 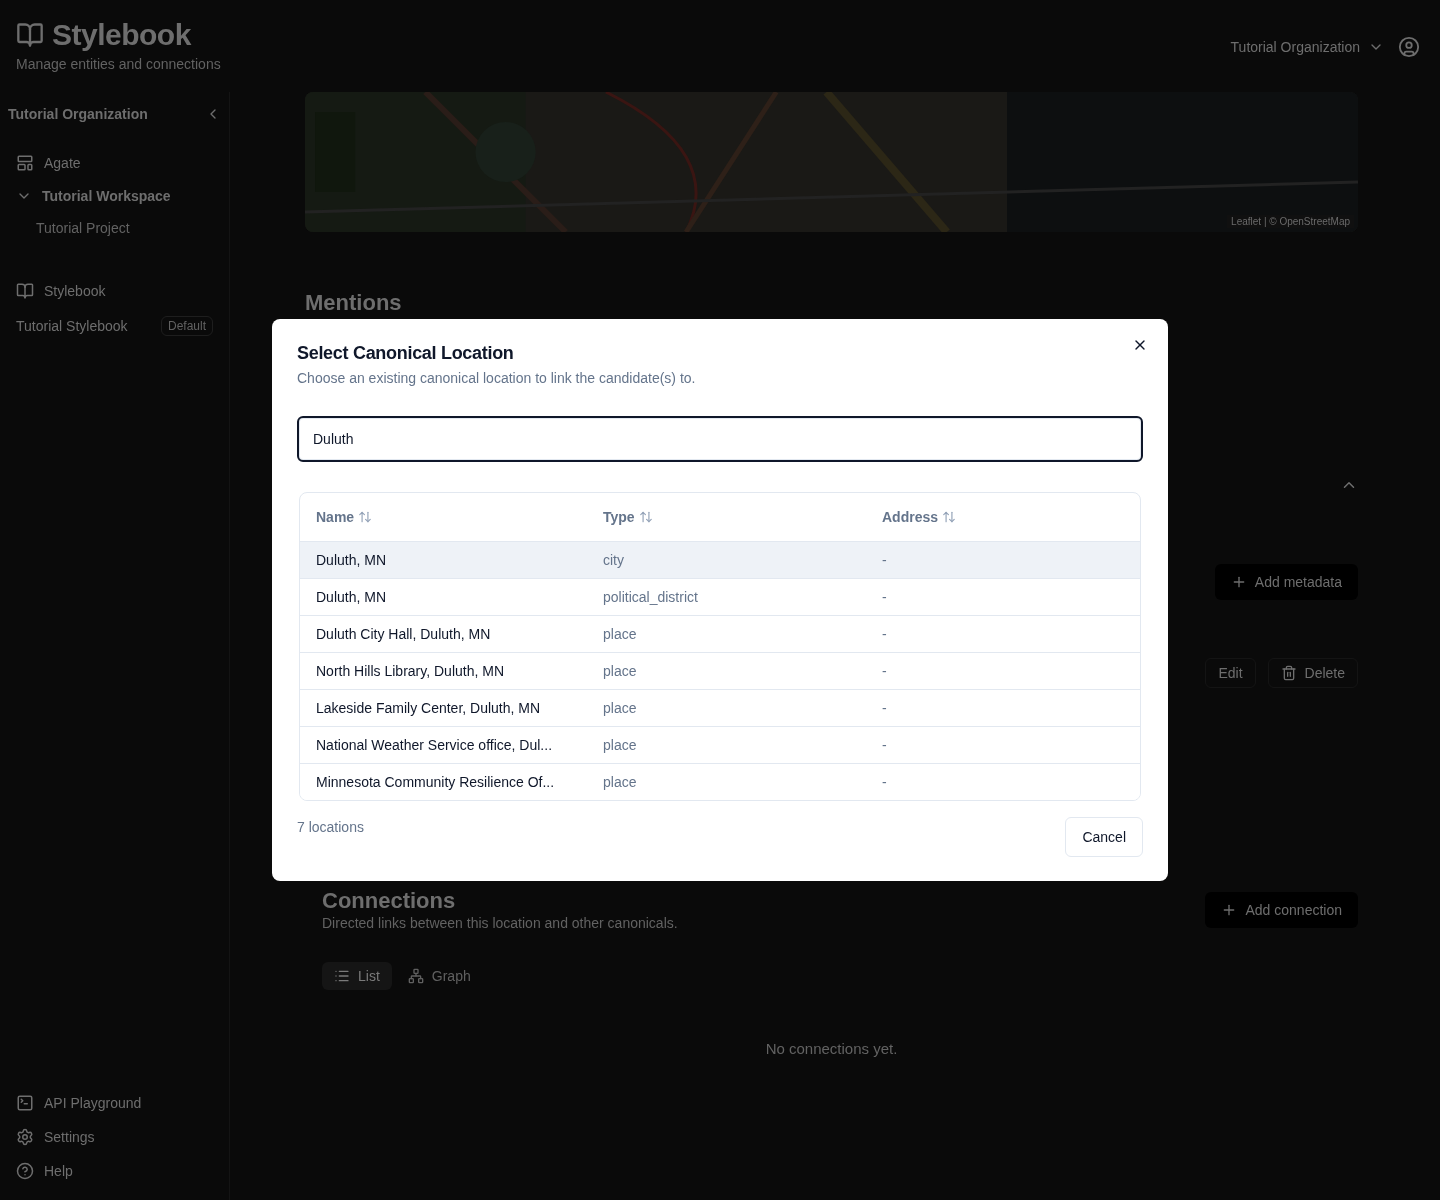 What do you see at coordinates (78, 114) in the screenshot?
I see `org-name: Tutorial Organization` at bounding box center [78, 114].